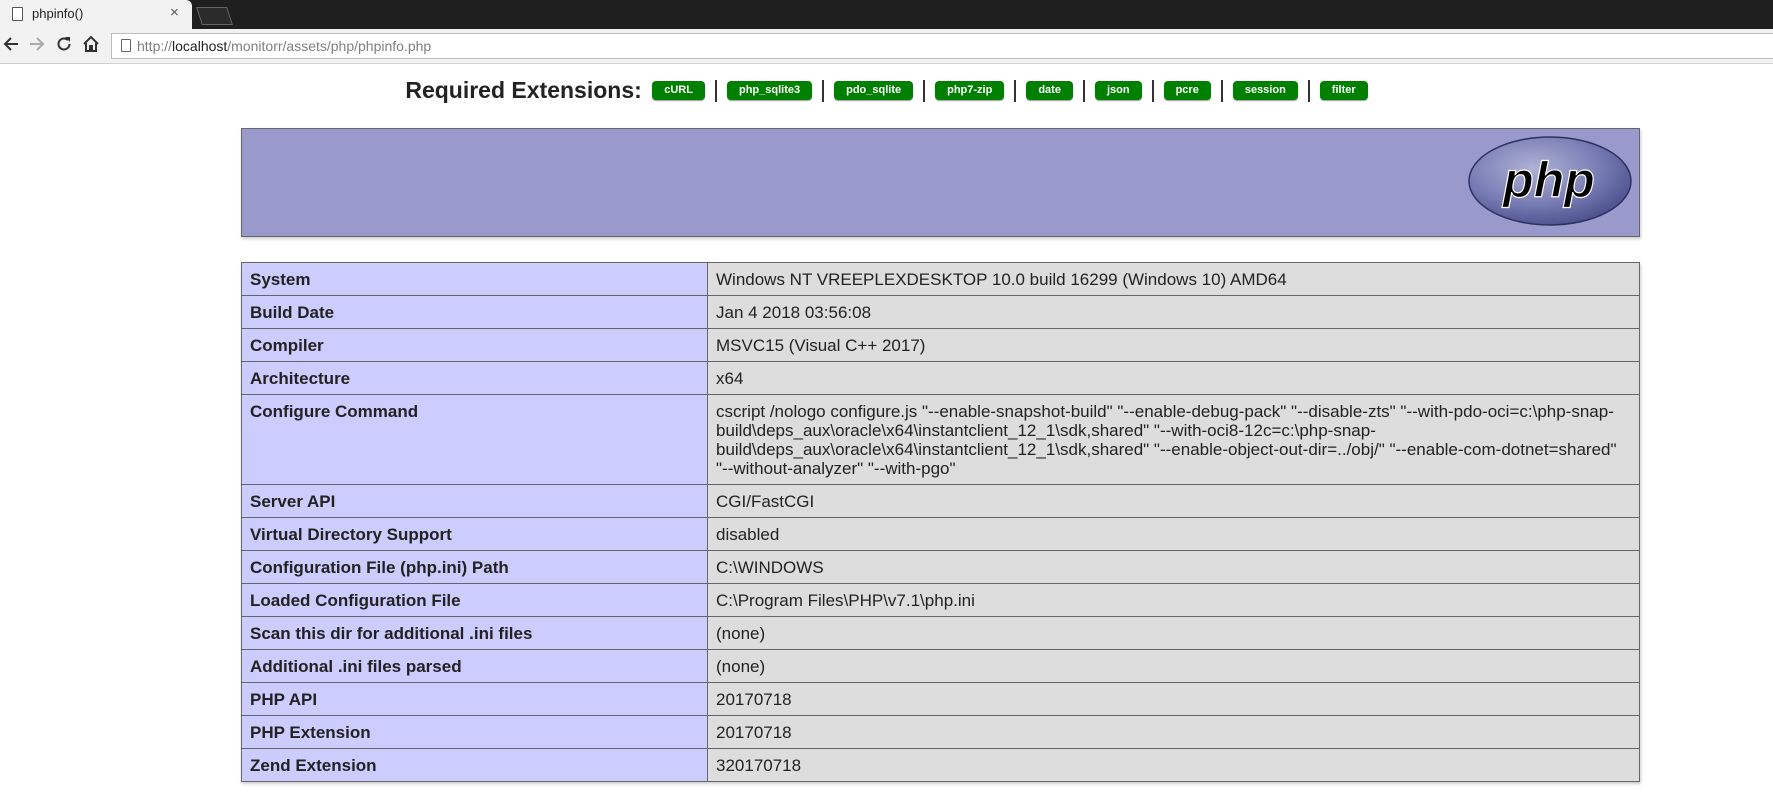 The image size is (1773, 795). I want to click on row-value: MSVC15 (Visual C++ 2017), so click(1173, 345).